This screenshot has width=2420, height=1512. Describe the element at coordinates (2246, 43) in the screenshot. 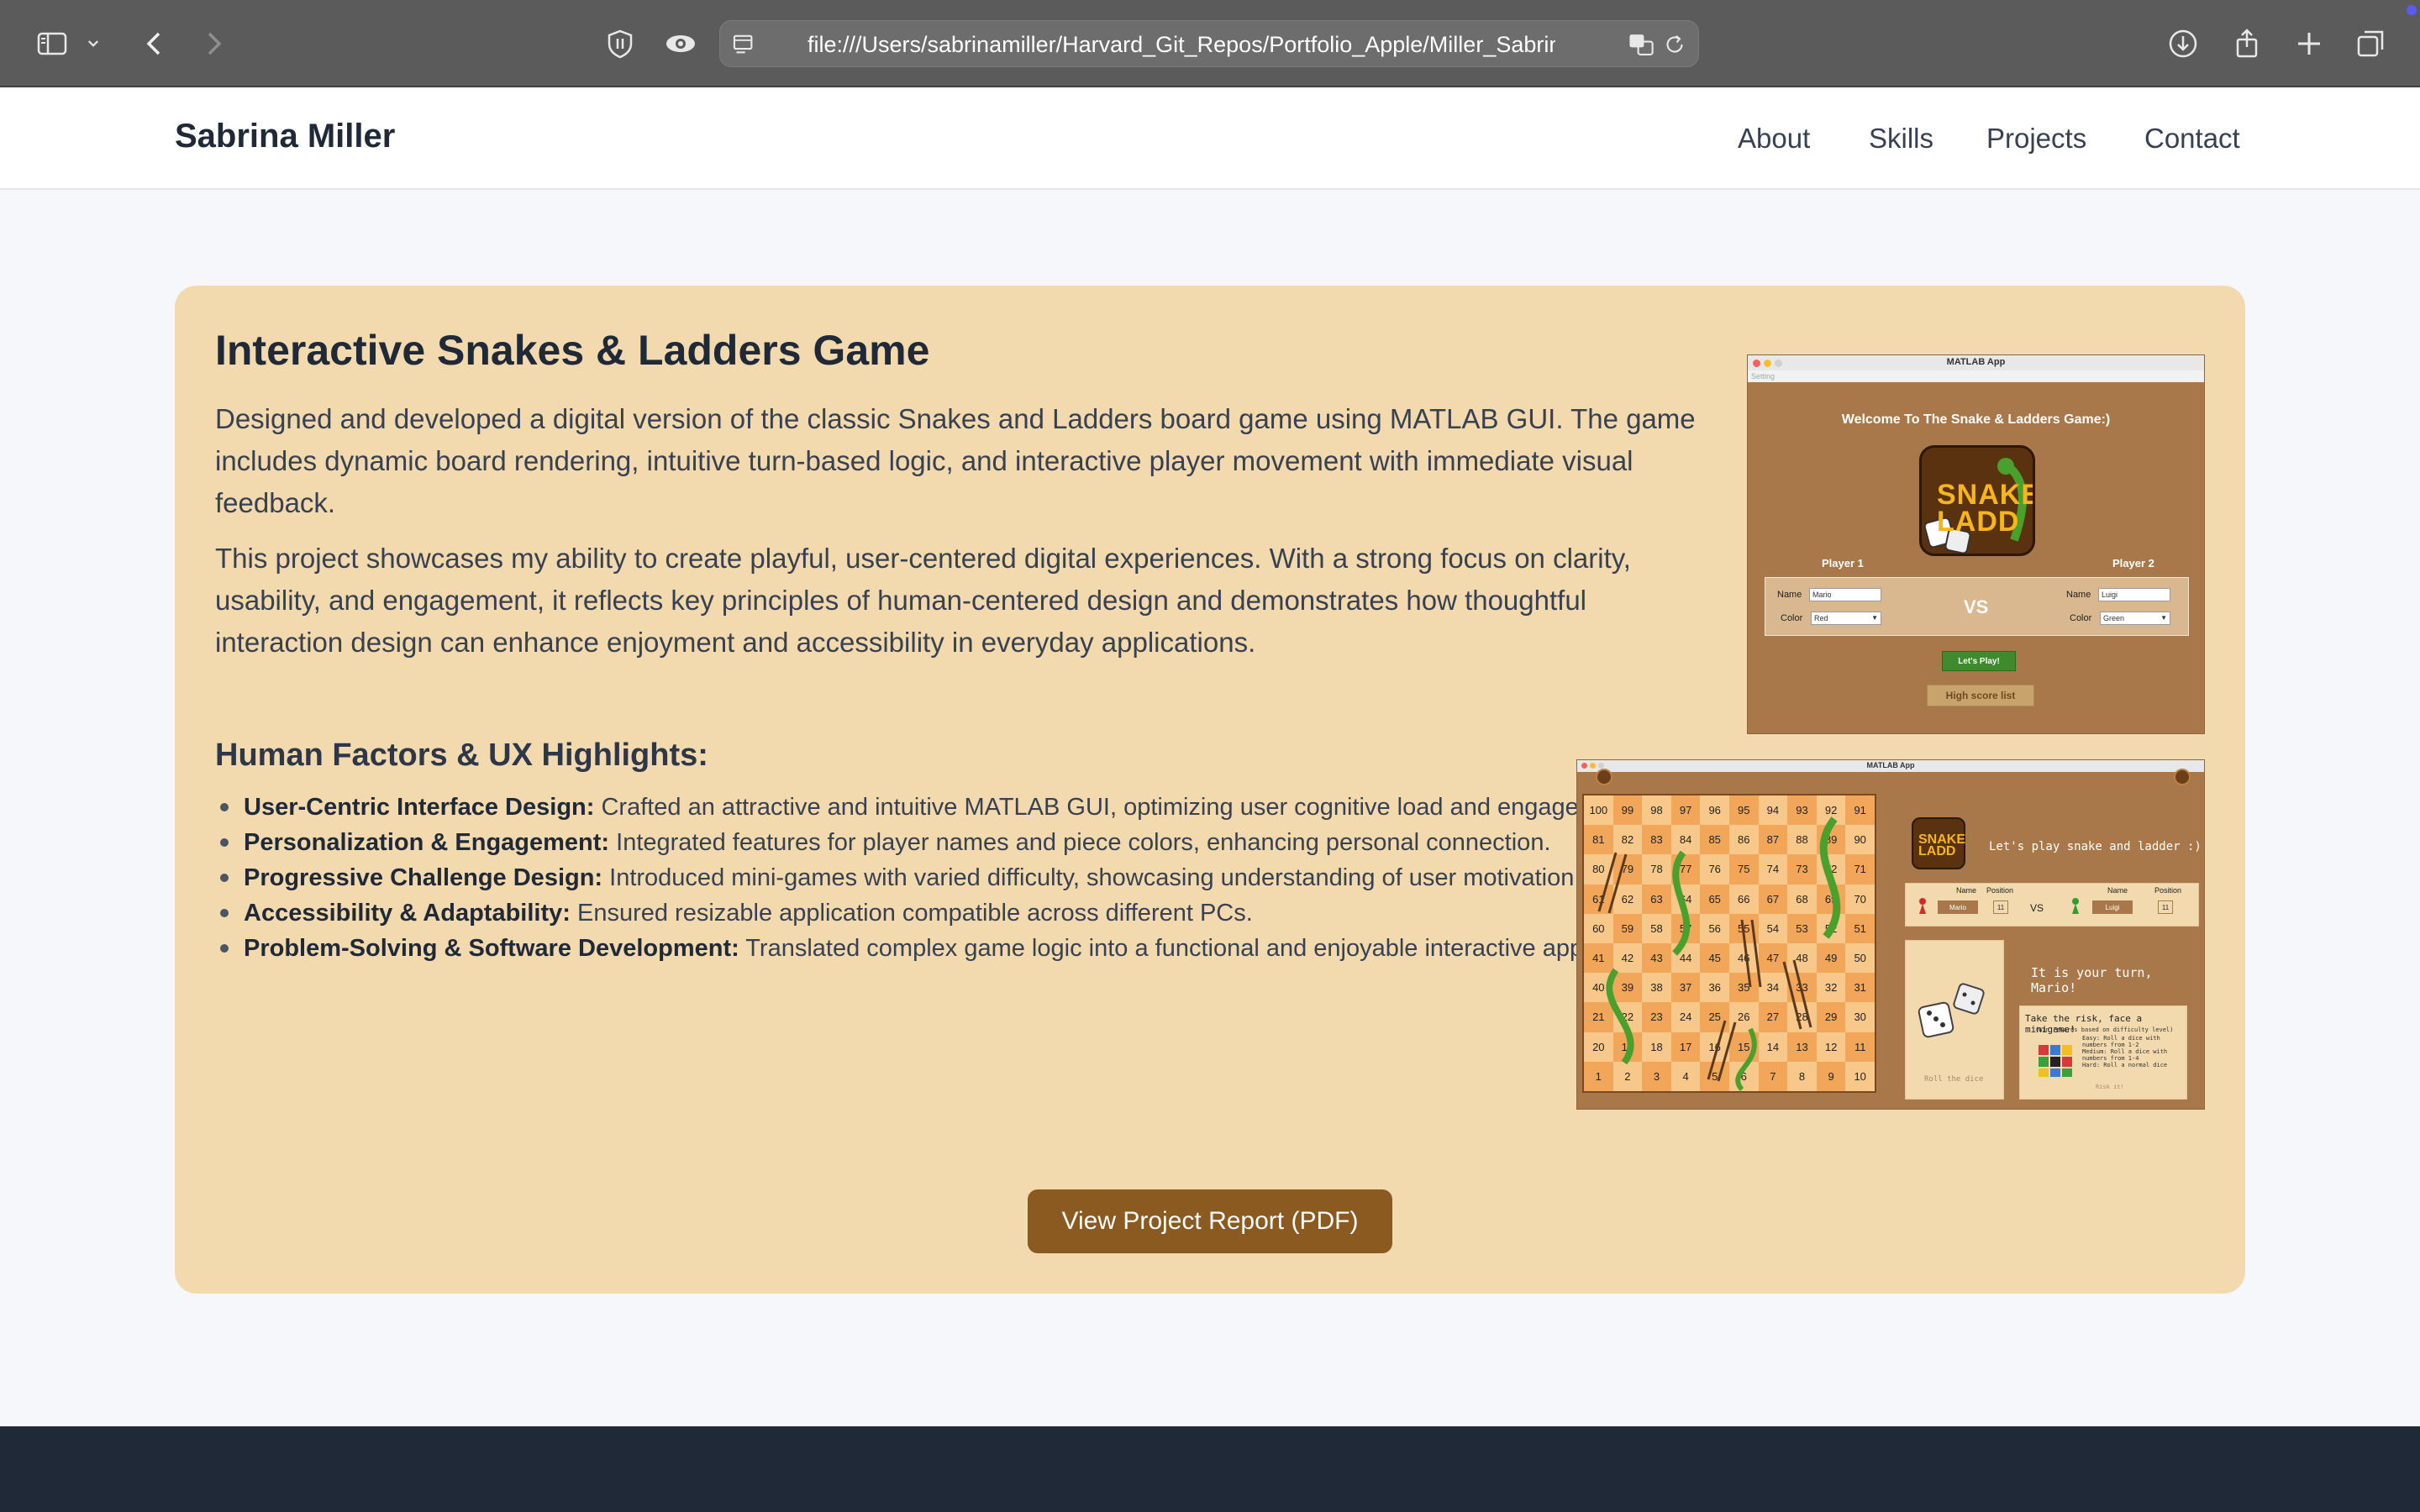

I see `share-icon` at that location.